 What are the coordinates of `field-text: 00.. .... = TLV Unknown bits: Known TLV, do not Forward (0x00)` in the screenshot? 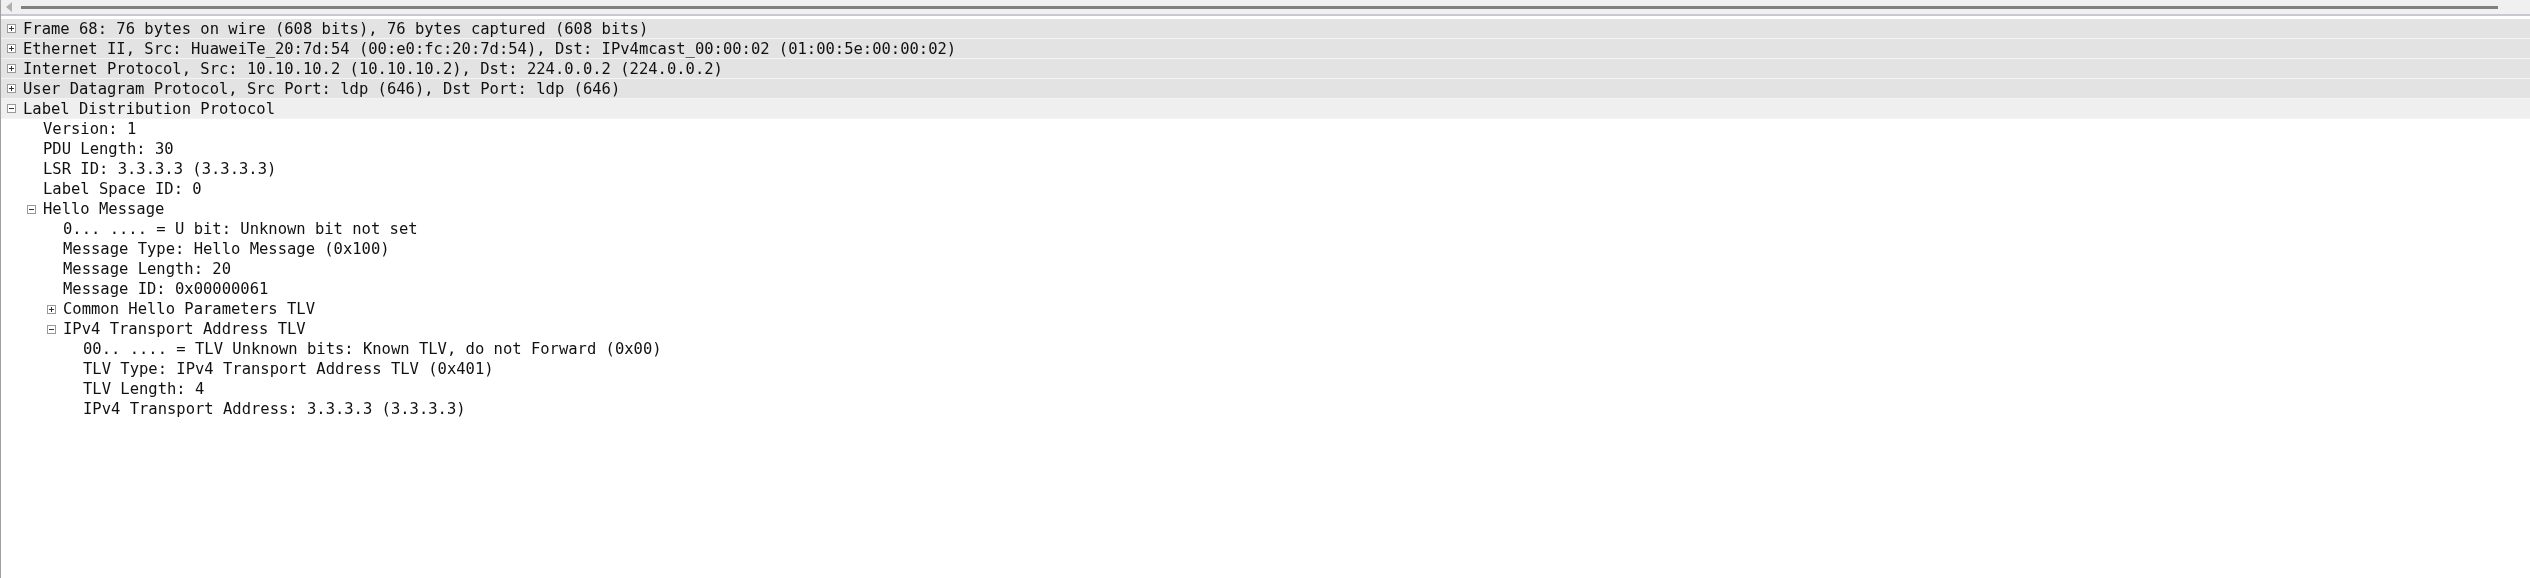 It's located at (372, 349).